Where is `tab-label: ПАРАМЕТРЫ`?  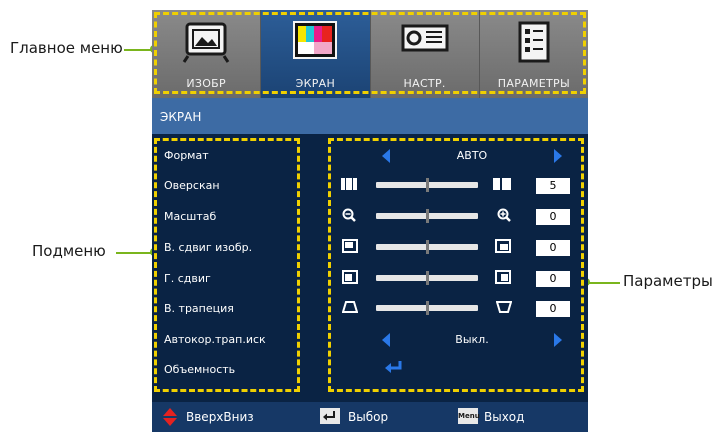
tab-label: ПАРАМЕТРЫ is located at coordinates (533, 83).